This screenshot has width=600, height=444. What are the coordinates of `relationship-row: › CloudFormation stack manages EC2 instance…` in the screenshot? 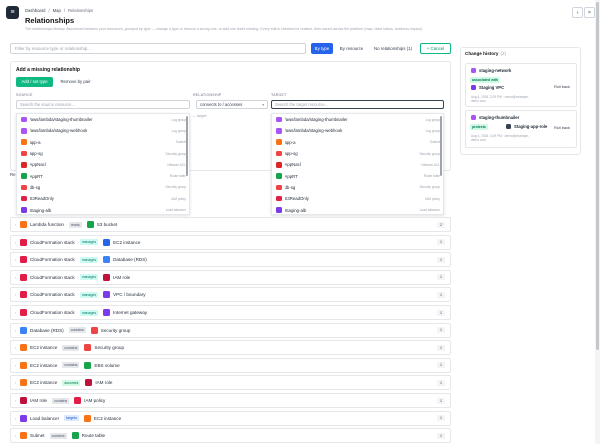 It's located at (230, 242).